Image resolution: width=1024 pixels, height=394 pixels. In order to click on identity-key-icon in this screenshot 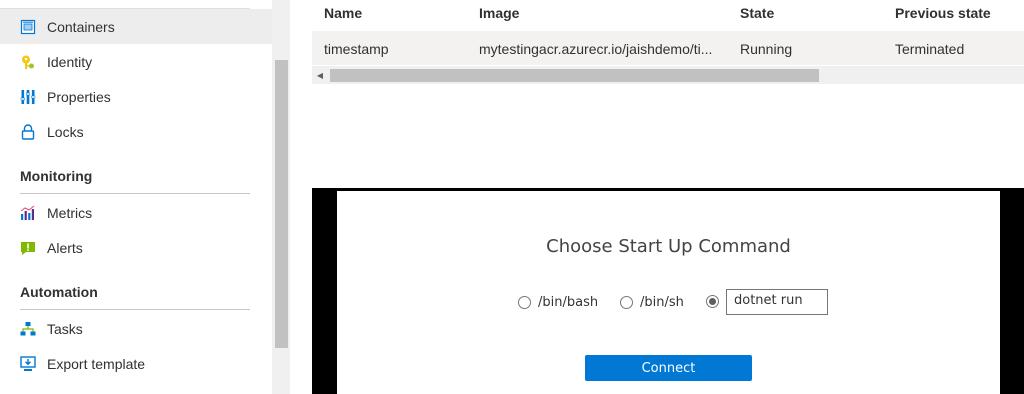, I will do `click(28, 62)`.